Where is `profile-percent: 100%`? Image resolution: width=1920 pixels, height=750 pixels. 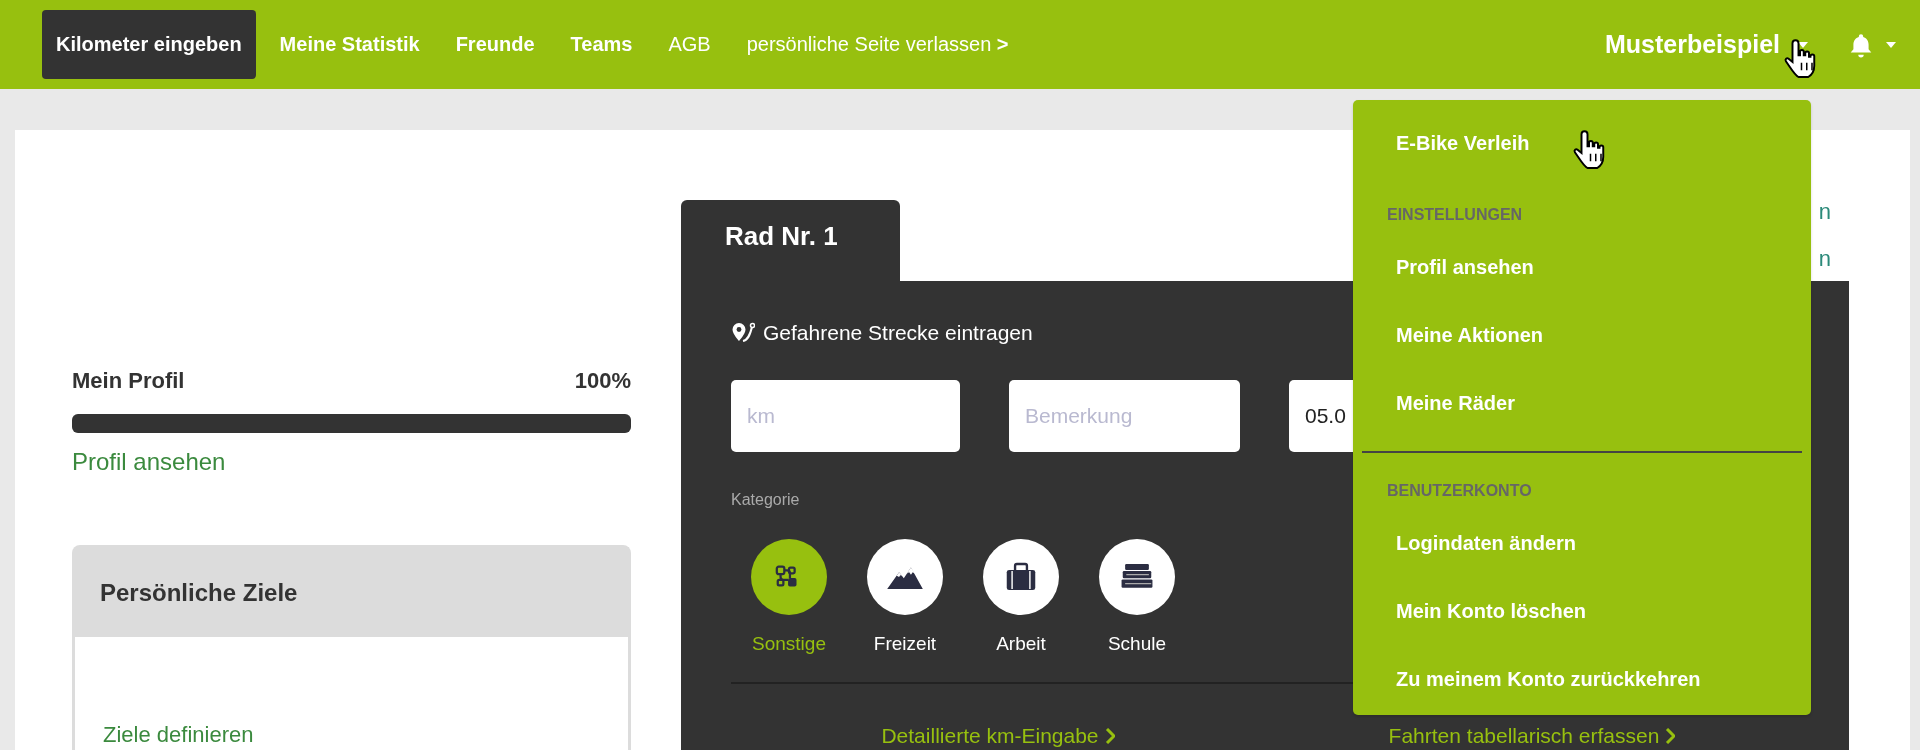
profile-percent: 100% is located at coordinates (602, 381).